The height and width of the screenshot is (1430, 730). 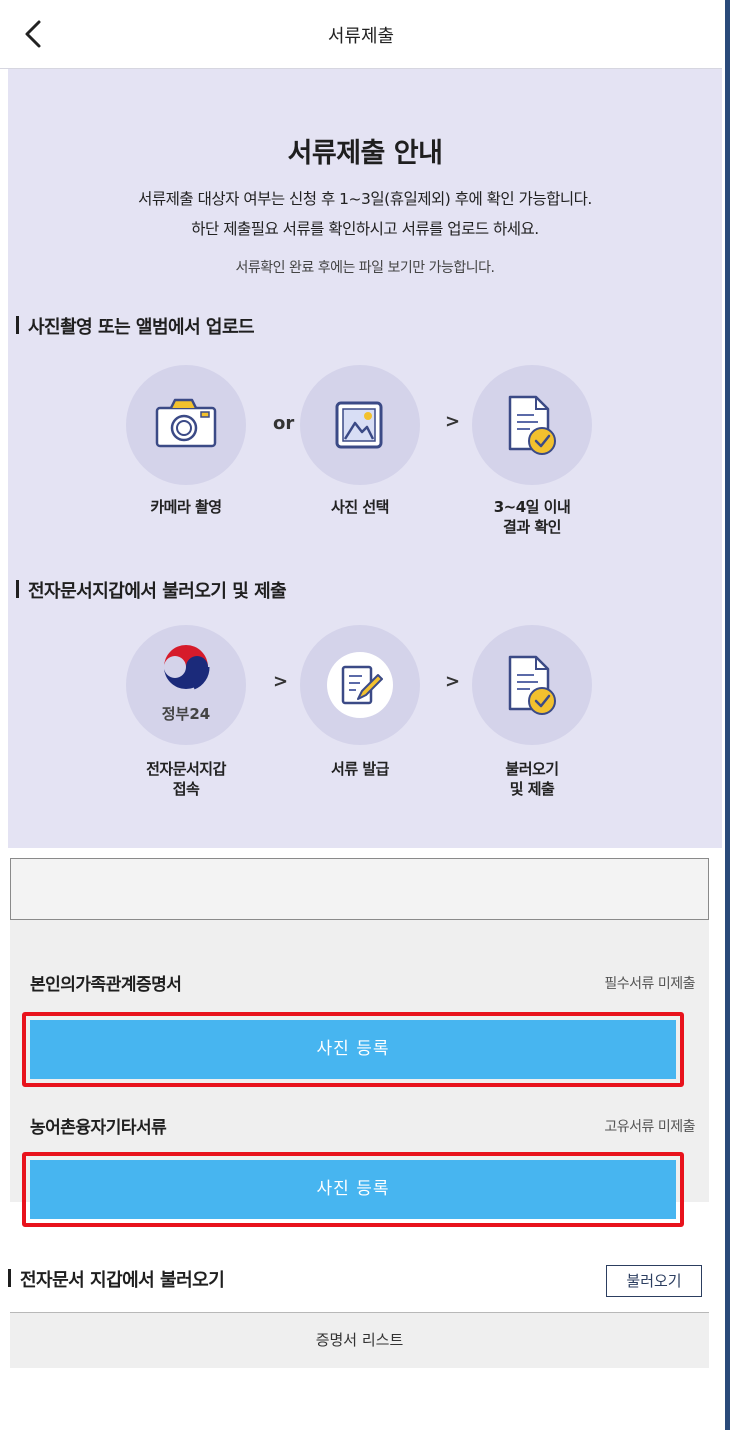 What do you see at coordinates (106, 985) in the screenshot?
I see `document-name: 본인의가족관계증명서` at bounding box center [106, 985].